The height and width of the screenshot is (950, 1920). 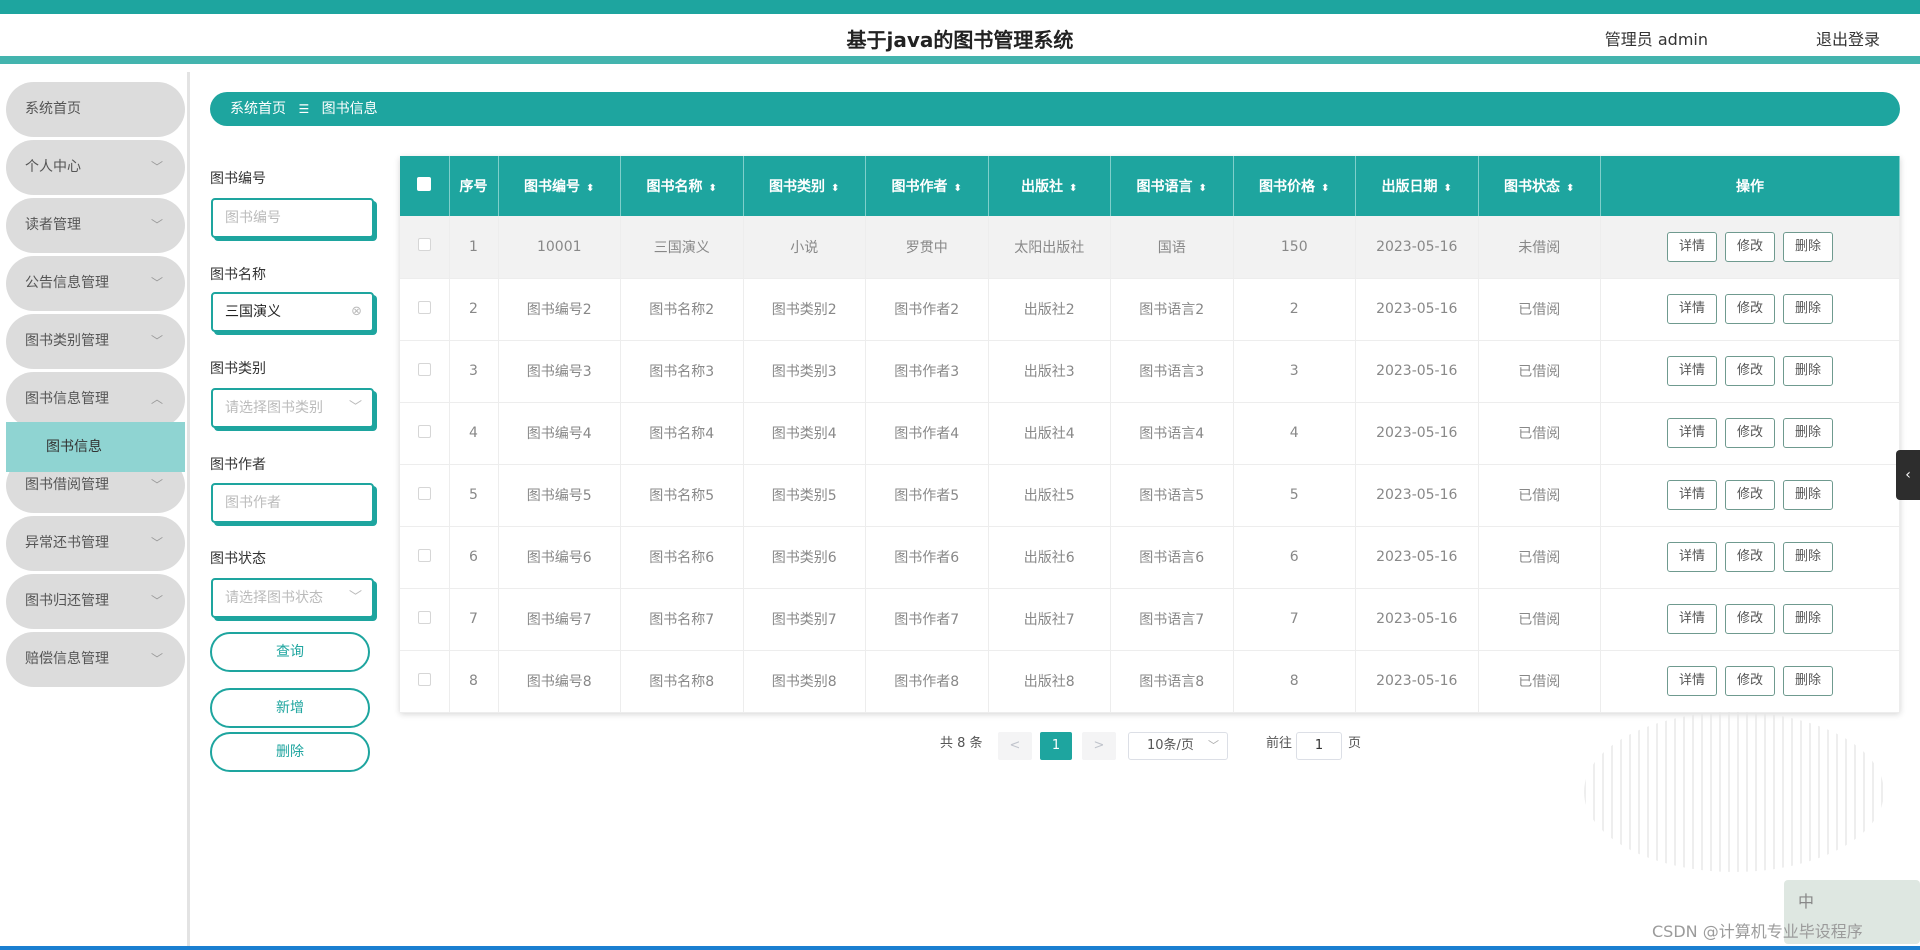 What do you see at coordinates (1294, 186) in the screenshot?
I see `column-header: 图书价格 ⬍` at bounding box center [1294, 186].